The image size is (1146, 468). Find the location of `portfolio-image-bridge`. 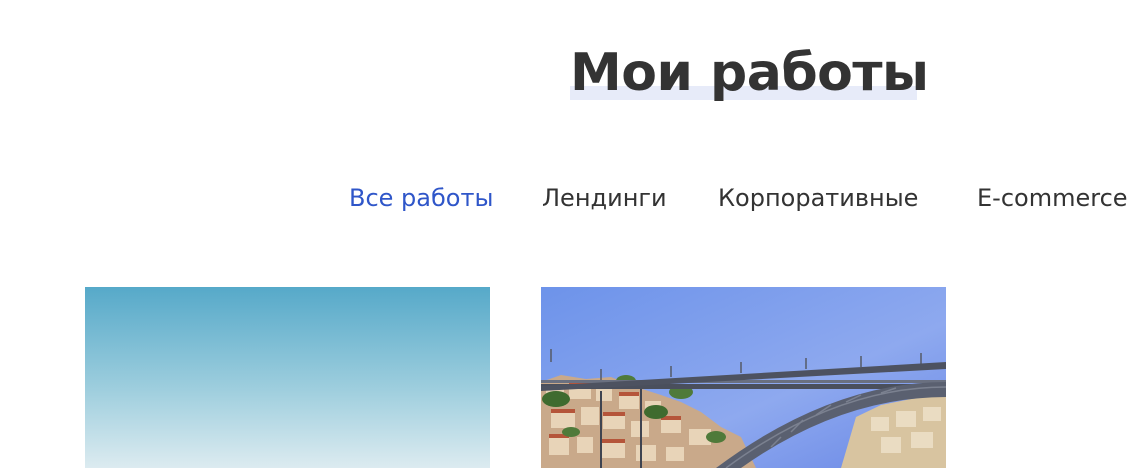

portfolio-image-bridge is located at coordinates (743, 377).